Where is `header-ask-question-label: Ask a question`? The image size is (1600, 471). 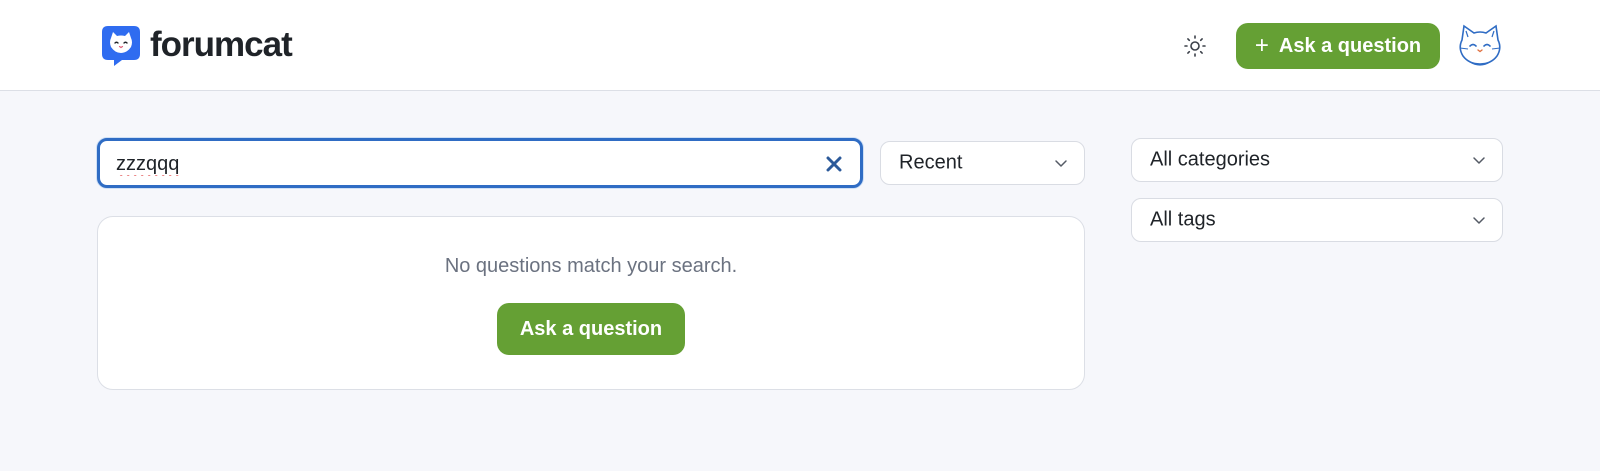
header-ask-question-label: Ask a question is located at coordinates (1350, 45).